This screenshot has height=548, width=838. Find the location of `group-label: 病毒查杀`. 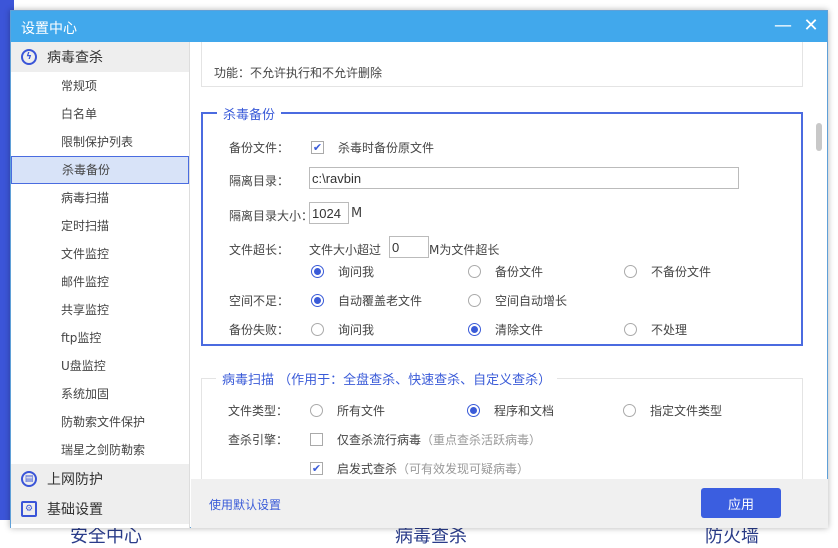

group-label: 病毒查杀 is located at coordinates (75, 58).